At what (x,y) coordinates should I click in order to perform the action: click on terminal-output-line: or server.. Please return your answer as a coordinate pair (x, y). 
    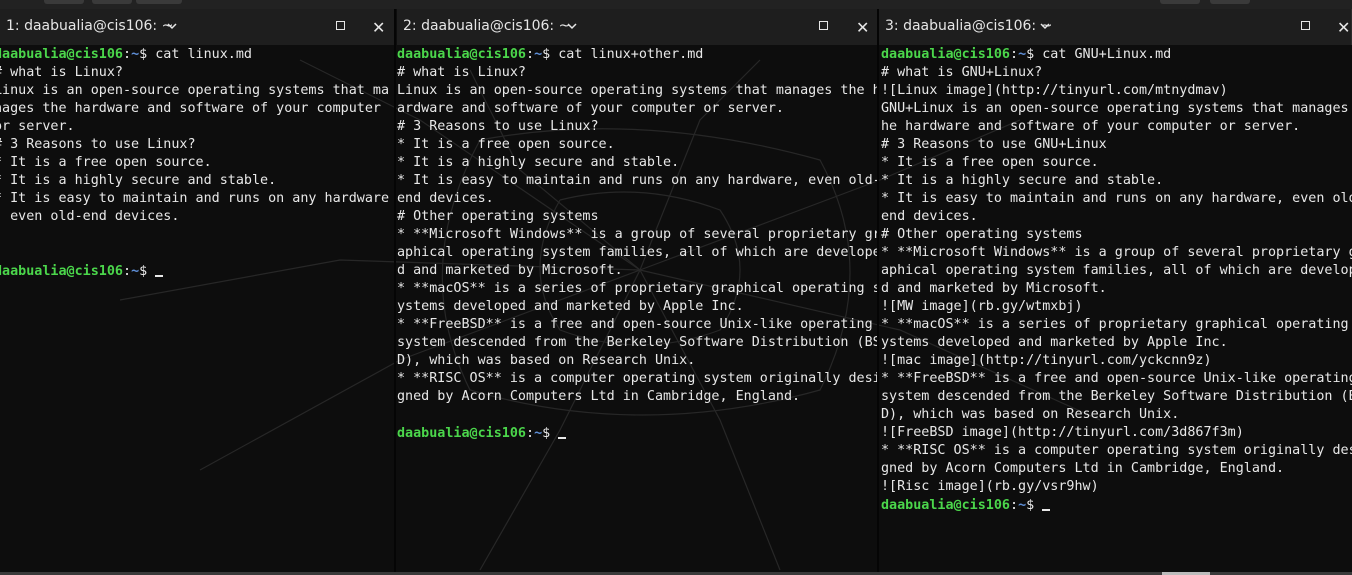
    Looking at the image, I should click on (37, 126).